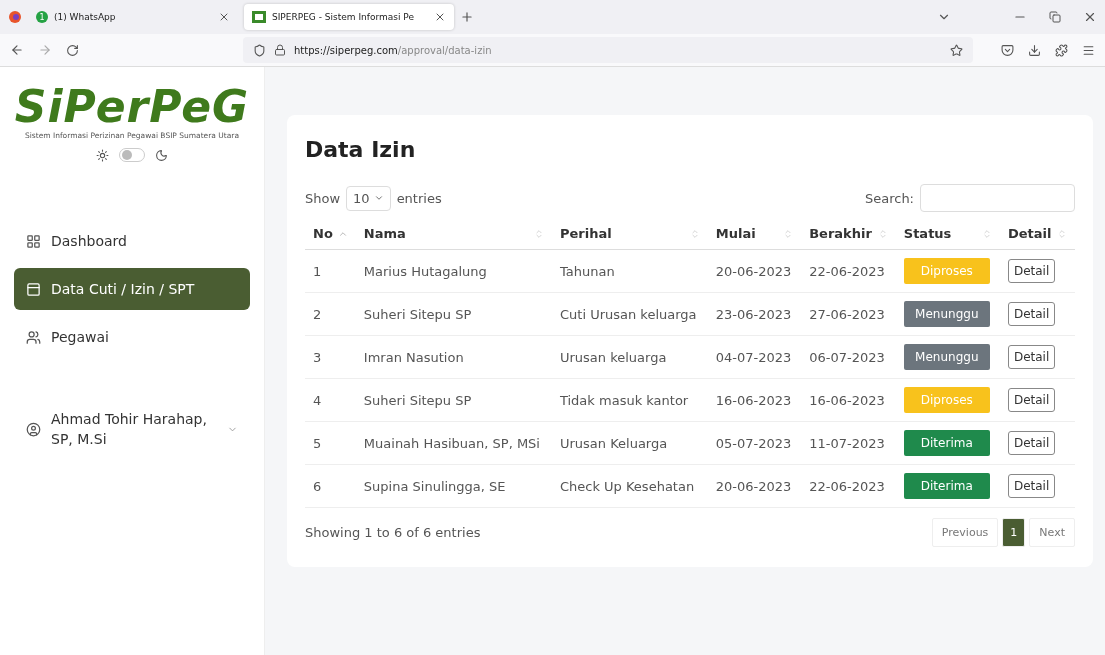 The width and height of the screenshot is (1105, 655). I want to click on search-field, so click(997, 198).